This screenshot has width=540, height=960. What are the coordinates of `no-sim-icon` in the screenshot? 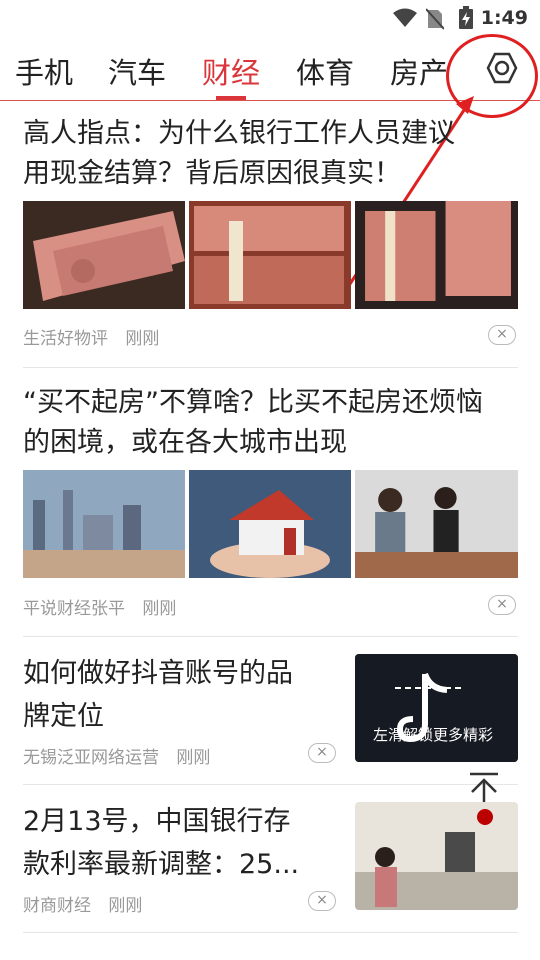 It's located at (435, 19).